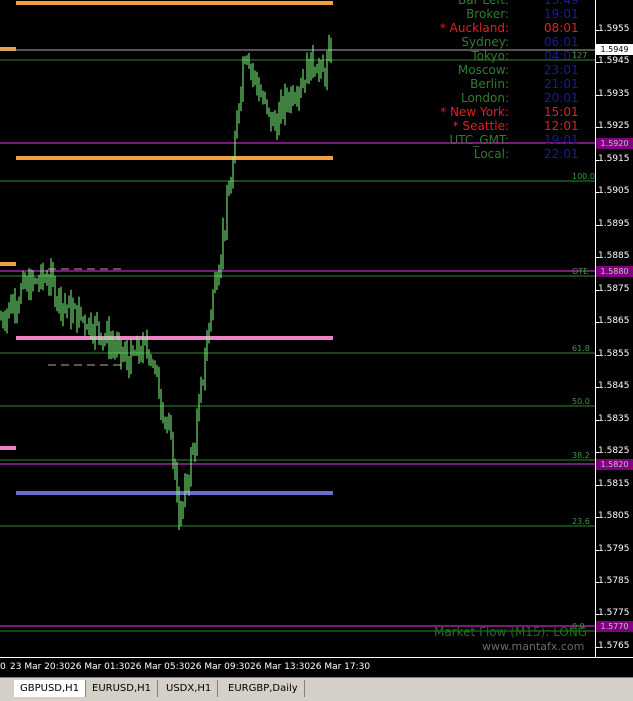 Image resolution: width=633 pixels, height=701 pixels. I want to click on fib-level-label: 23.6, so click(581, 521).